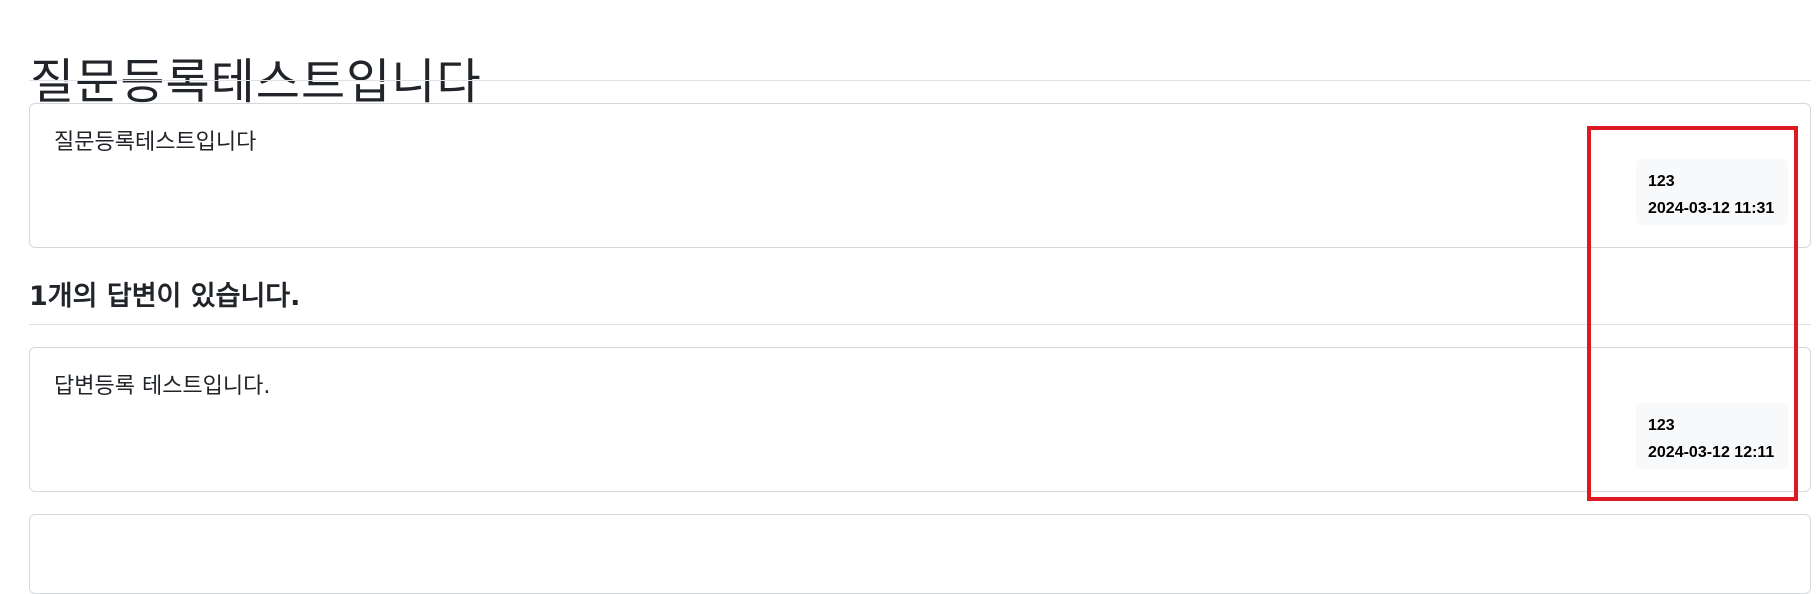 The width and height of the screenshot is (1817, 594). What do you see at coordinates (1712, 192) in the screenshot?
I see `question-meta-badge: 123 2024-03-12 11:31` at bounding box center [1712, 192].